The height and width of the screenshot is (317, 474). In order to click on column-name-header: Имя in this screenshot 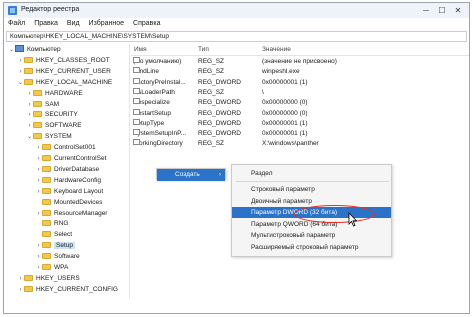, I will do `click(140, 49)`.